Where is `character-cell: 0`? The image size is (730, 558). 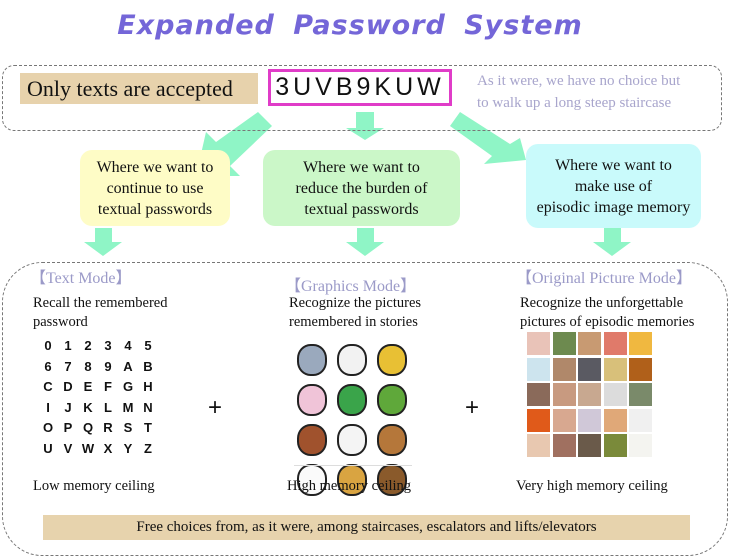 character-cell: 0 is located at coordinates (48, 345).